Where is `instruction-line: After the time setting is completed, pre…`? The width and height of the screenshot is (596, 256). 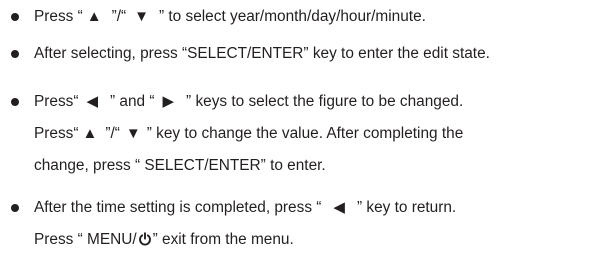 instruction-line: After the time setting is completed, pre… is located at coordinates (245, 207).